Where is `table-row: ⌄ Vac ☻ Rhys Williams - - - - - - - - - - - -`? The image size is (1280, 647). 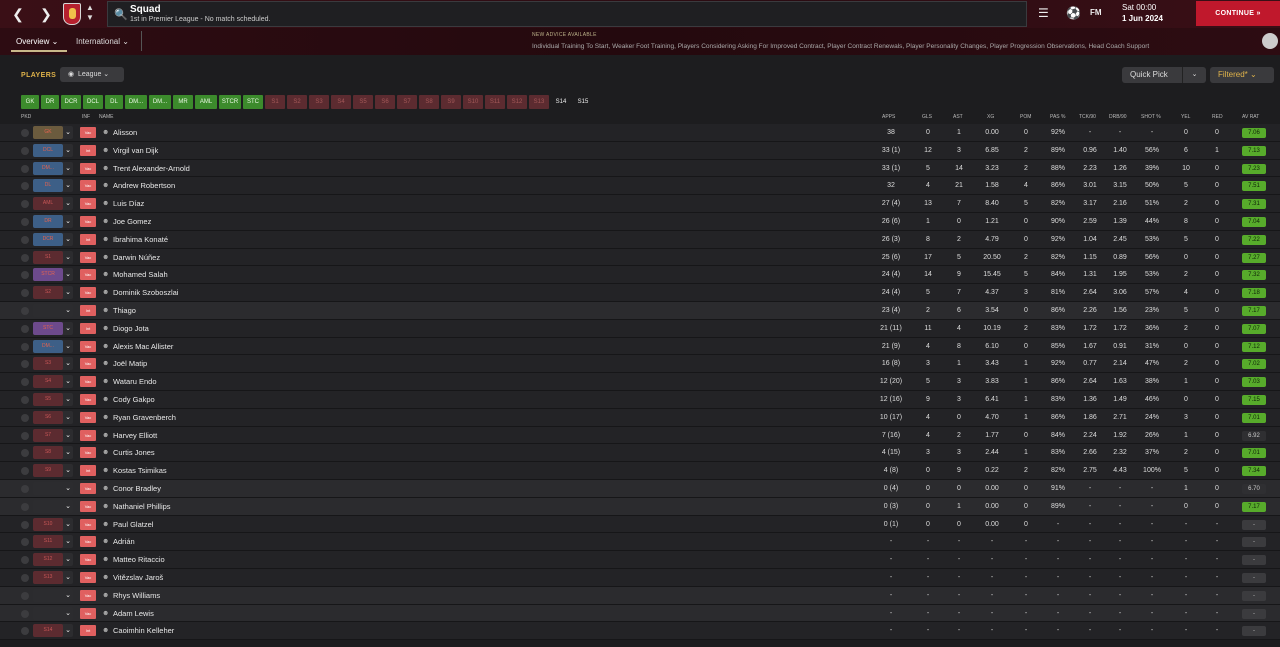
table-row: ⌄ Vac ☻ Rhys Williams - - - - - - - - - - - - is located at coordinates (640, 595).